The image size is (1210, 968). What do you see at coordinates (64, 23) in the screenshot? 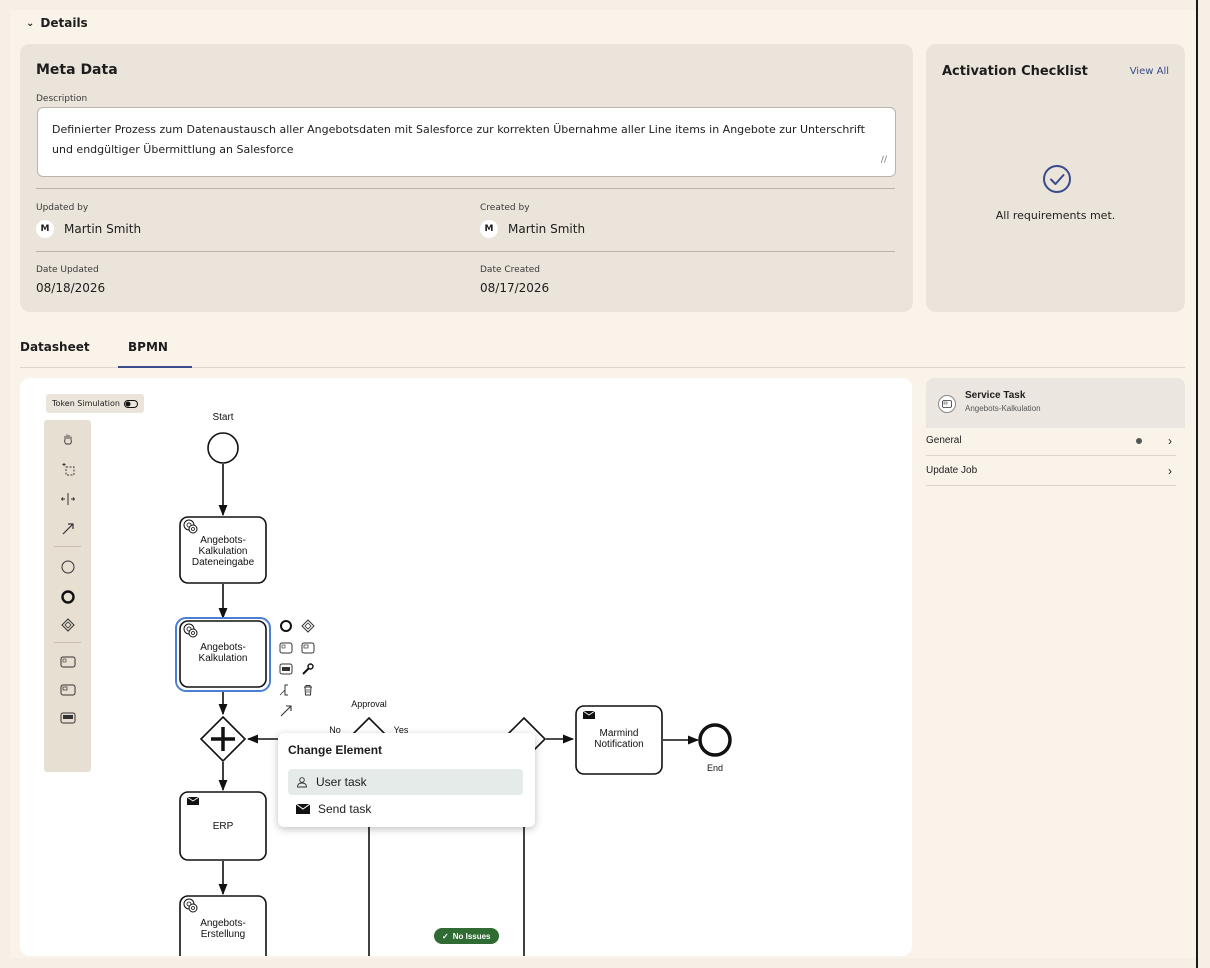
I see `details-title: Details` at bounding box center [64, 23].